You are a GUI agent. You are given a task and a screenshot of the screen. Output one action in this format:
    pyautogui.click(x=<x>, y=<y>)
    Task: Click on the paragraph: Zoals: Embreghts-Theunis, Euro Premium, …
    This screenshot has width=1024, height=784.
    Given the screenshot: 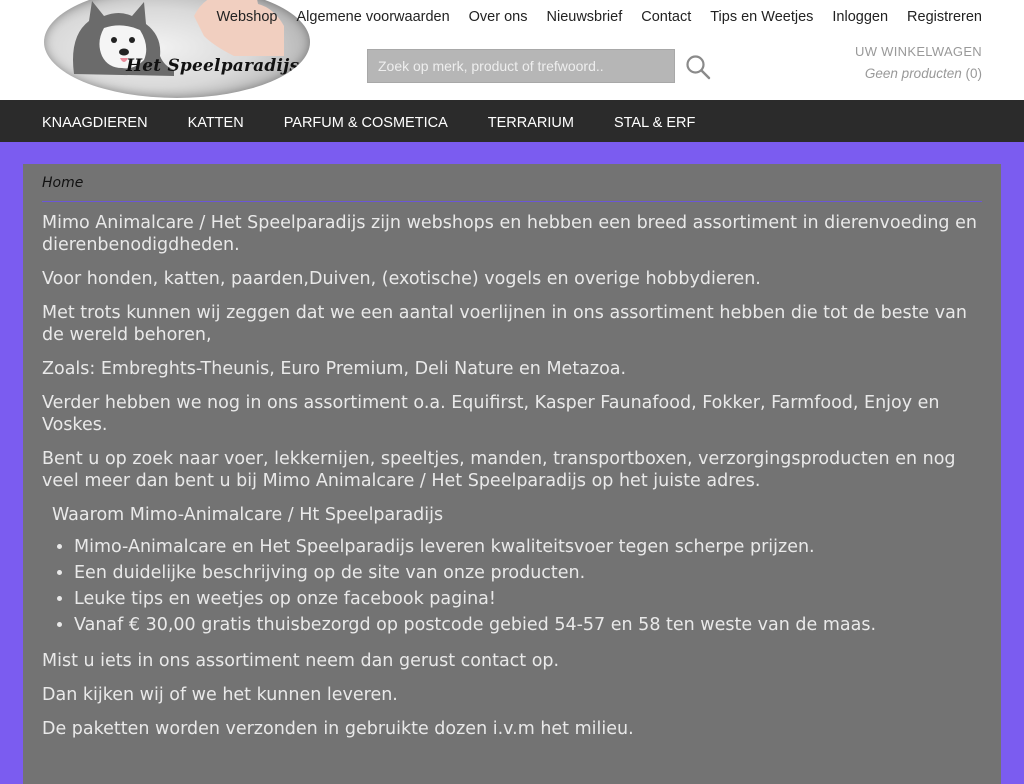 What is the action you would take?
    pyautogui.click(x=334, y=369)
    